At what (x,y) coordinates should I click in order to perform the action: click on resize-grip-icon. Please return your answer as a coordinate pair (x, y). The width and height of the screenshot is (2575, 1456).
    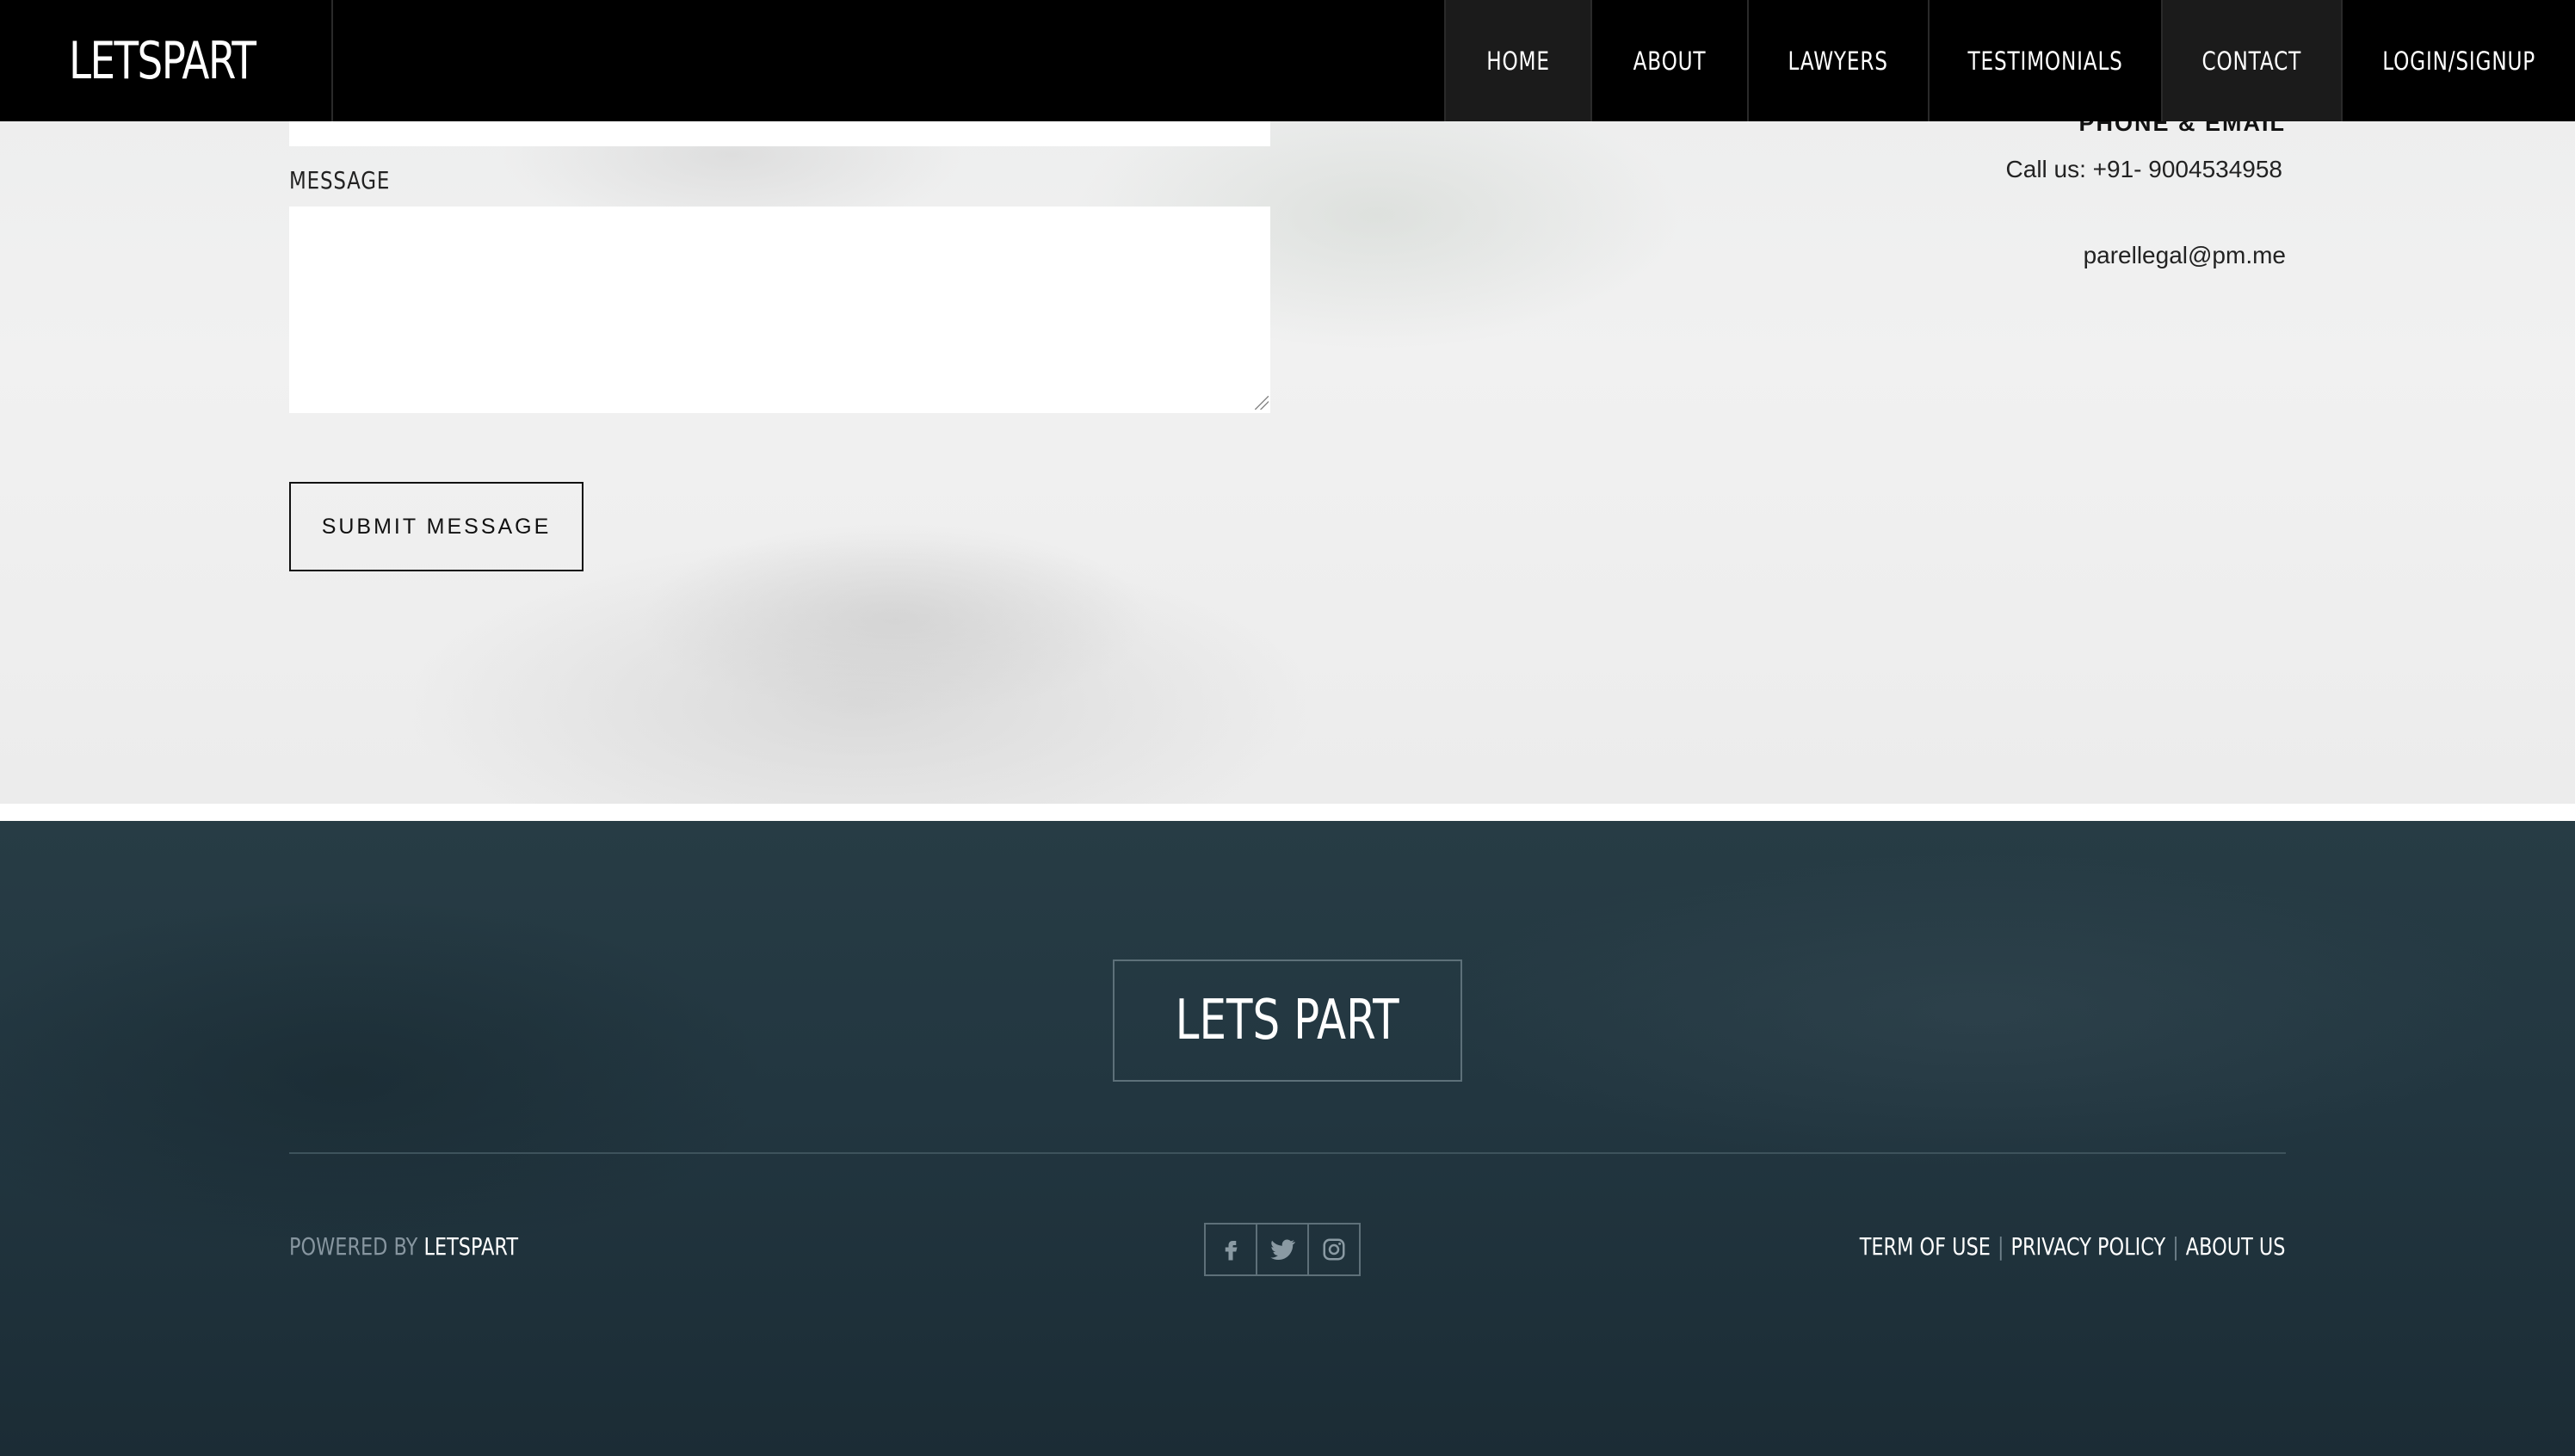
    Looking at the image, I should click on (1262, 403).